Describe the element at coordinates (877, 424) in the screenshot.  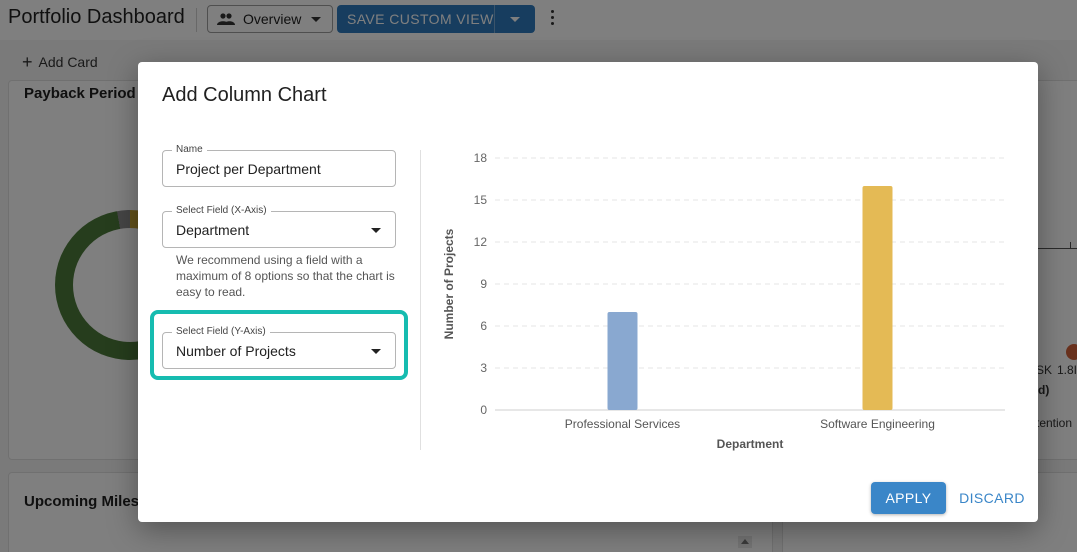
I see `x-tick-label: Software Engineering` at that location.